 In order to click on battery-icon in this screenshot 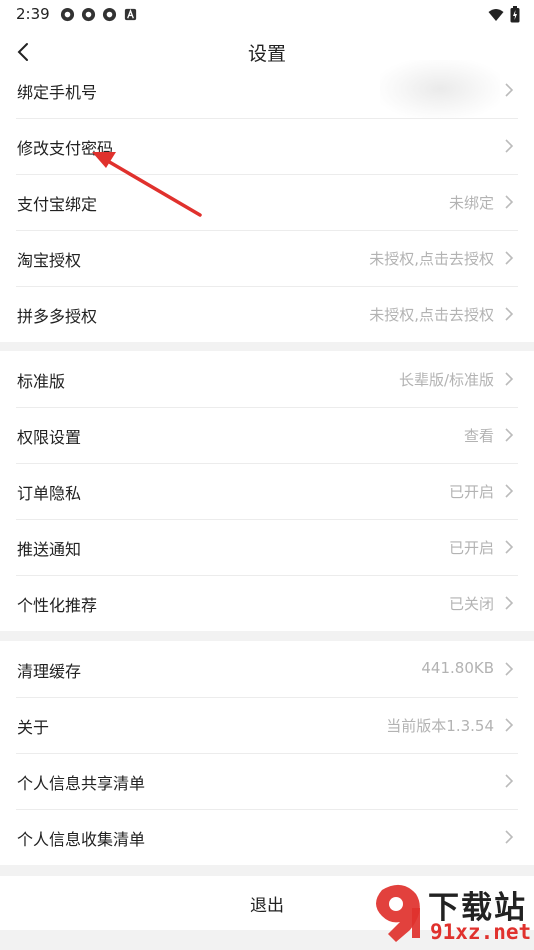, I will do `click(515, 14)`.